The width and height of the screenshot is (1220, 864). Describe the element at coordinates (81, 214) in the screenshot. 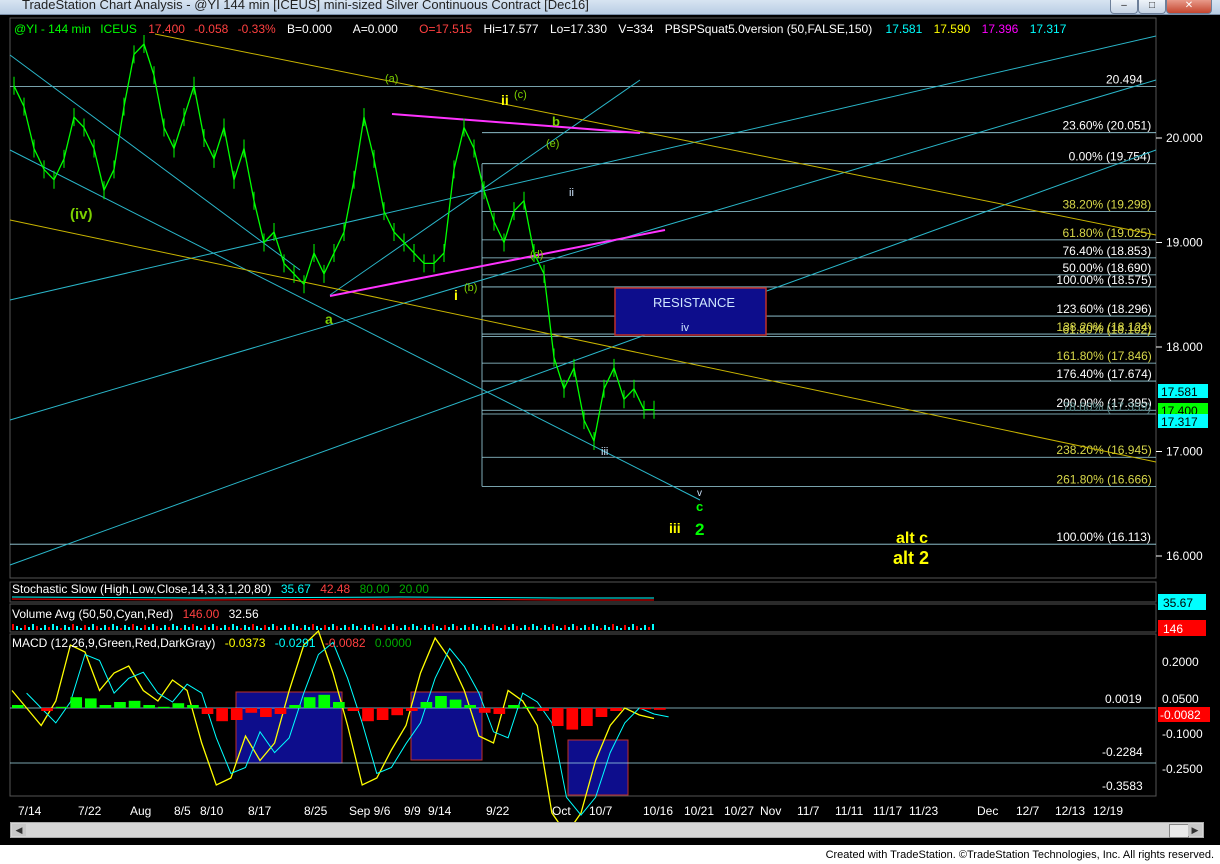

I see `wave-label: (iv)` at that location.